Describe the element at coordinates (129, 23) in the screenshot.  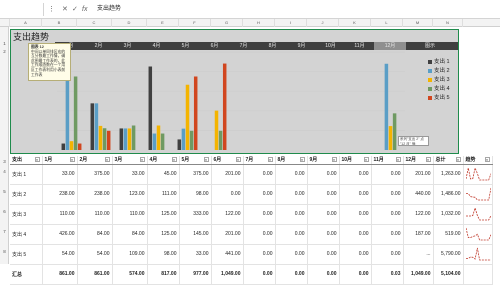
I see `col-header: D` at that location.